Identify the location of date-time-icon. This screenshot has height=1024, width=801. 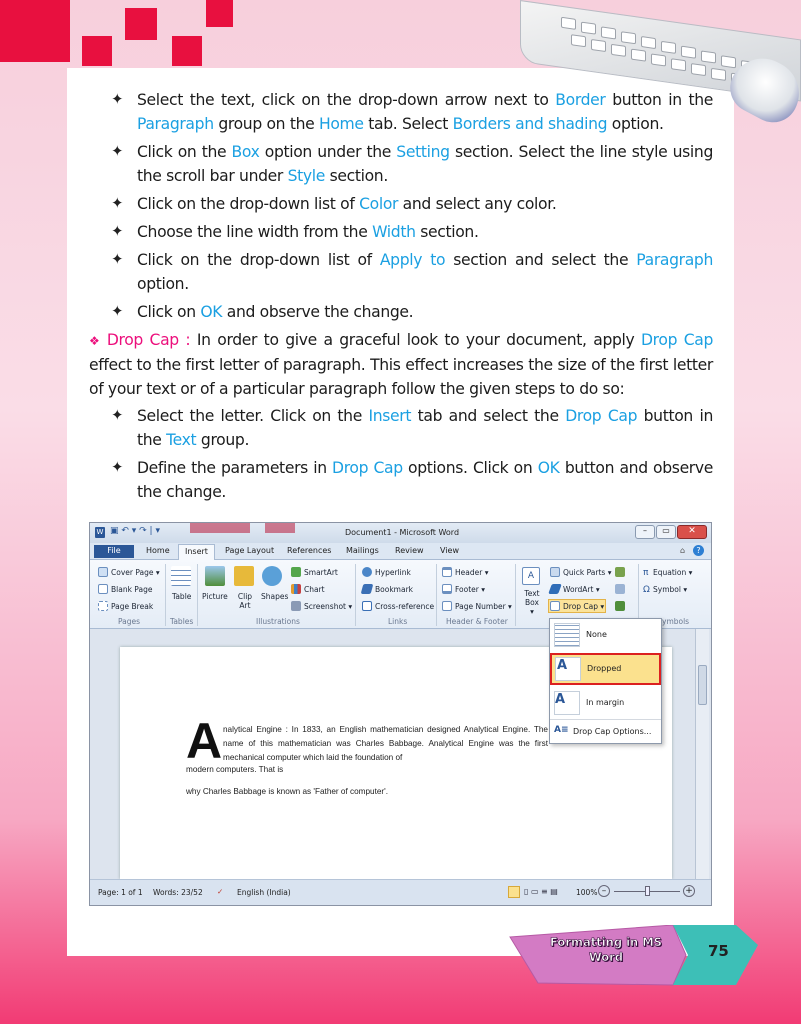
(620, 589).